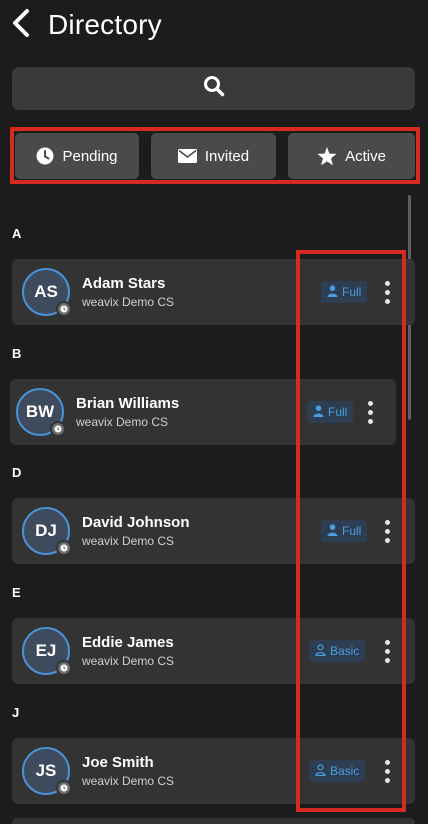  Describe the element at coordinates (136, 522) in the screenshot. I see `contact-name: David Johnson` at that location.